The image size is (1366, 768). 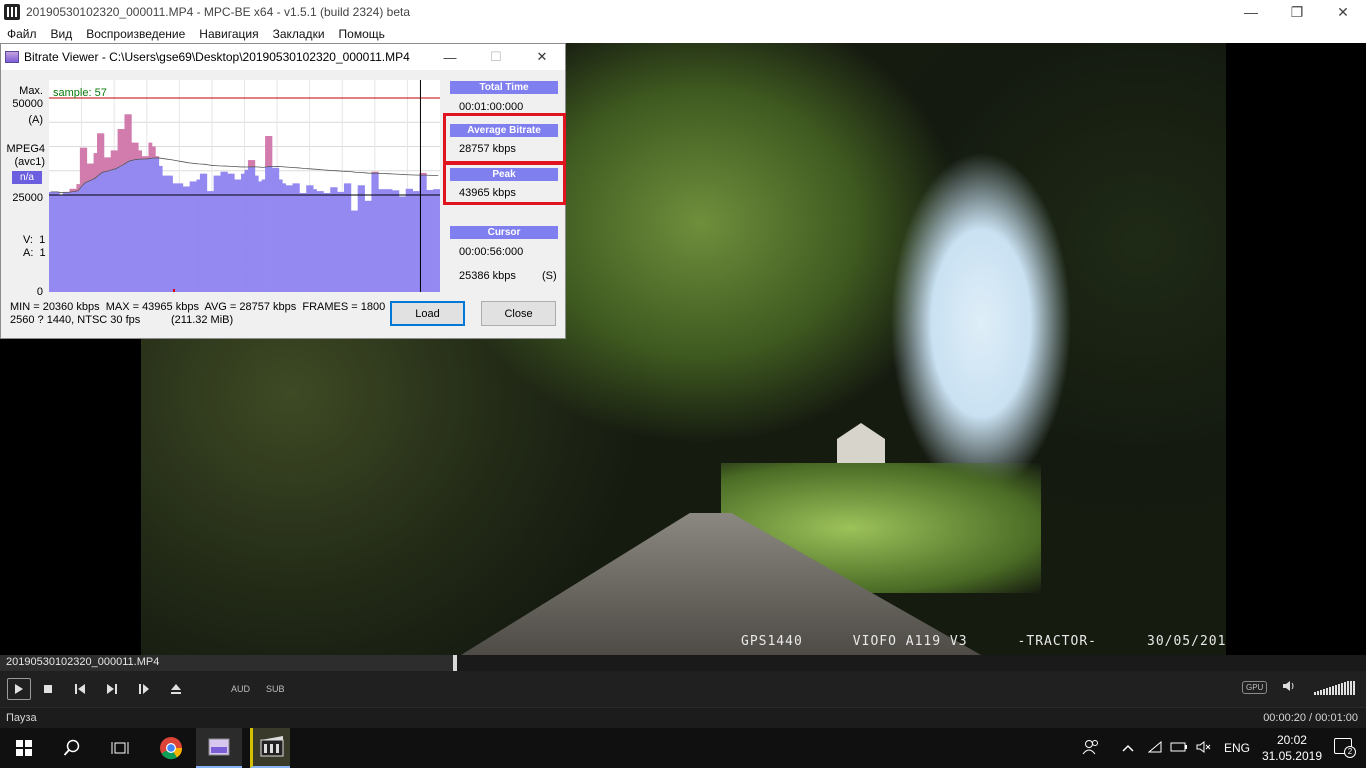 I want to click on frame-step-icon, so click(x=144, y=689).